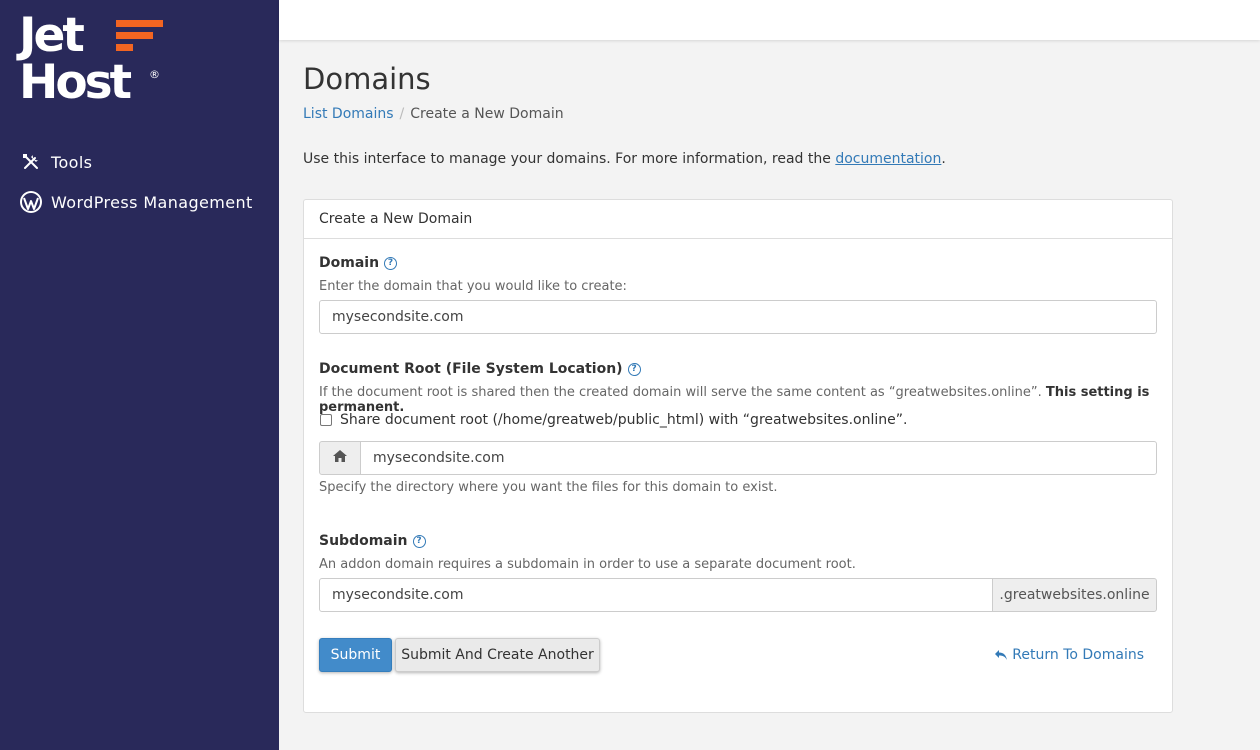 This screenshot has height=750, width=1260. Describe the element at coordinates (154, 74) in the screenshot. I see `registered-mark: ®` at that location.